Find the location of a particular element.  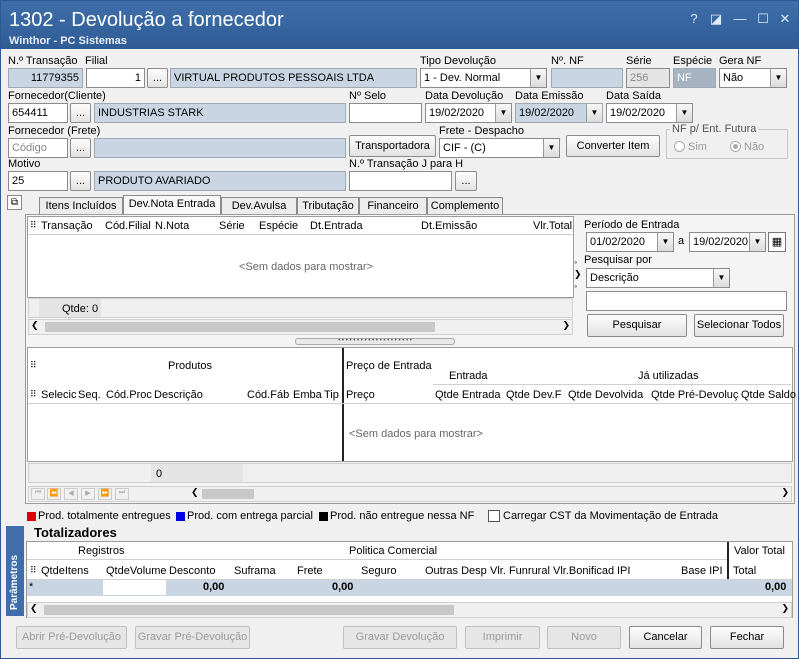

fornecedor-codigo-field: 654411 is located at coordinates (38, 113).